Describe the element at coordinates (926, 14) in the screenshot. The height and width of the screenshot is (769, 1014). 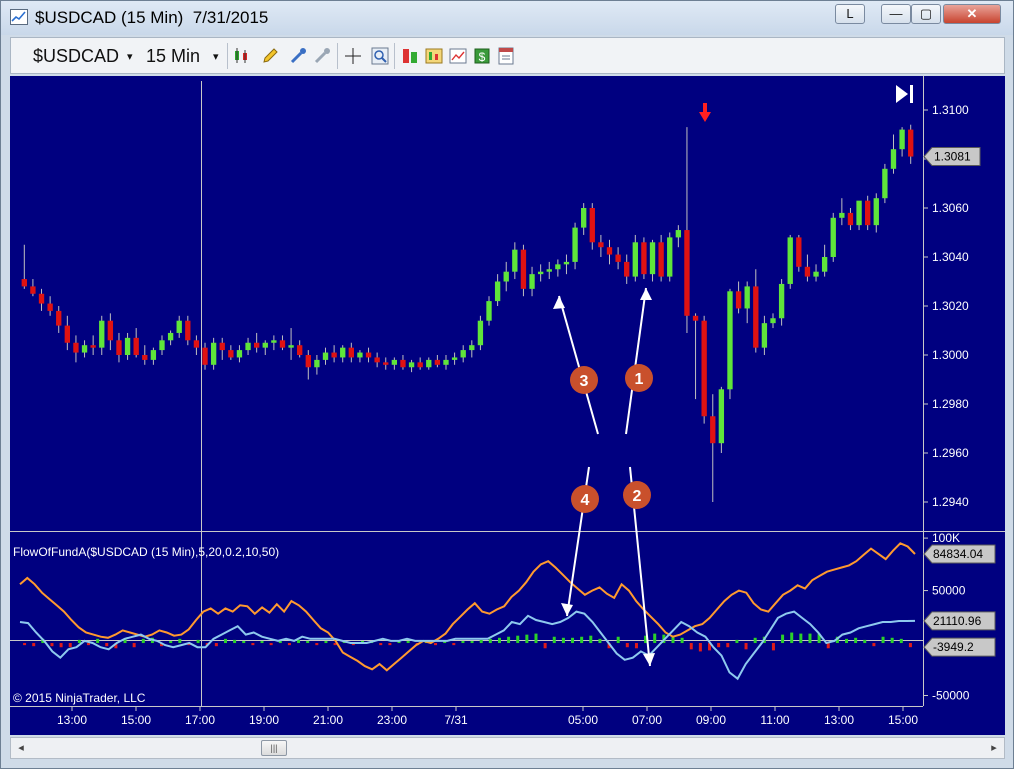
I see `maximize-button: ▢` at that location.